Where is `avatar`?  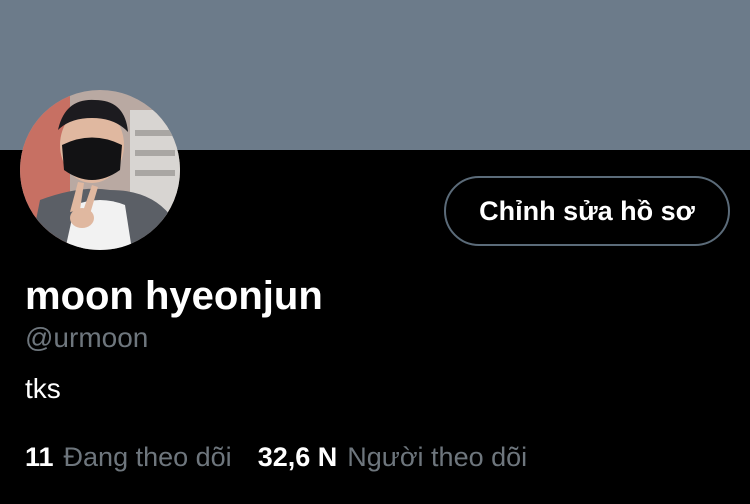 avatar is located at coordinates (100, 170).